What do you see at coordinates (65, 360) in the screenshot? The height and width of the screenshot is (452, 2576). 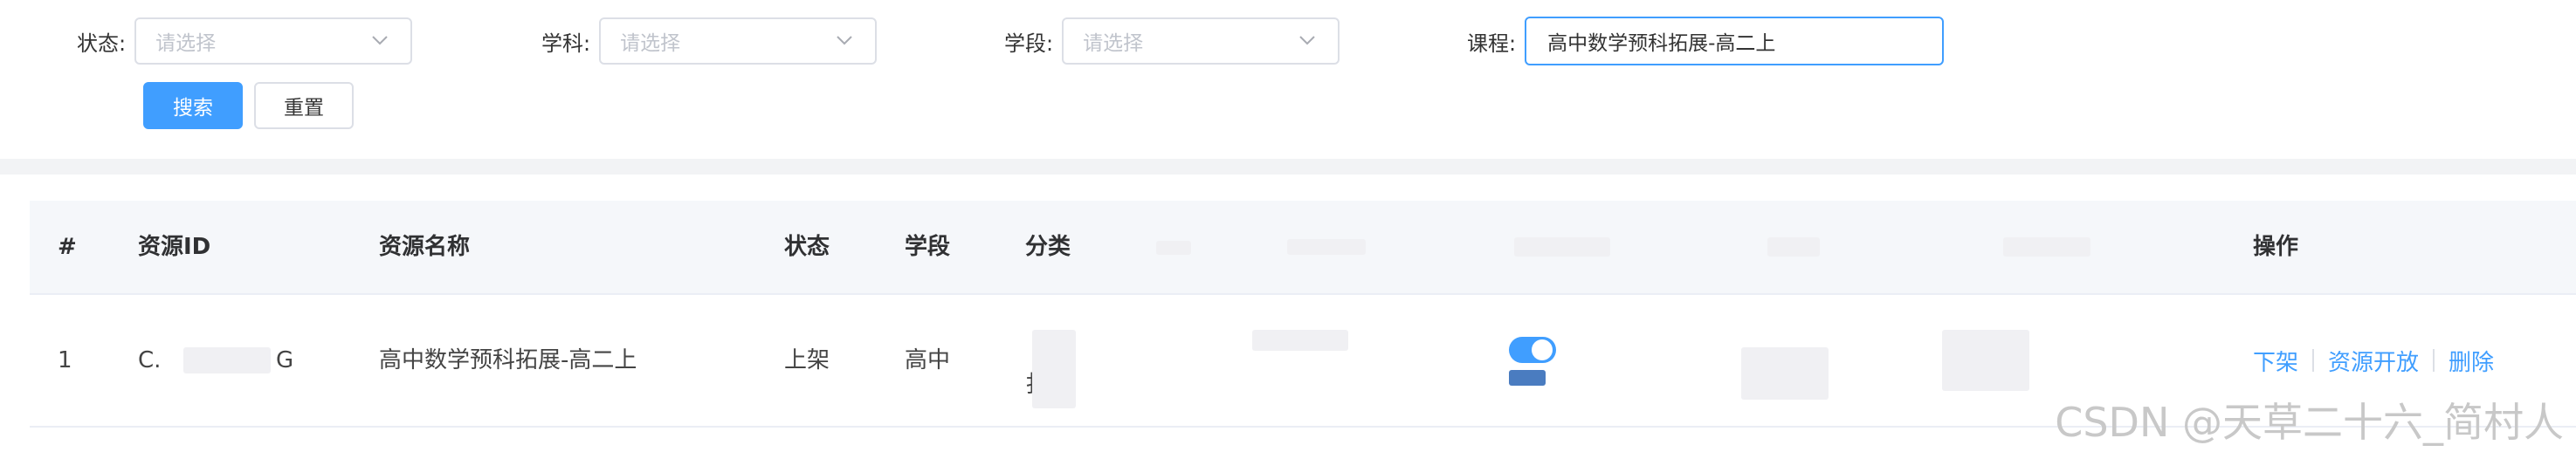 I see `row-index: 1` at bounding box center [65, 360].